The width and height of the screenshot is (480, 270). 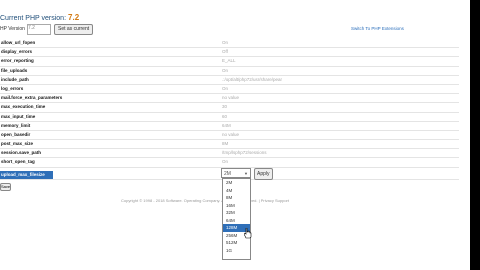 What do you see at coordinates (17, 52) in the screenshot?
I see `option-name: display_errors` at bounding box center [17, 52].